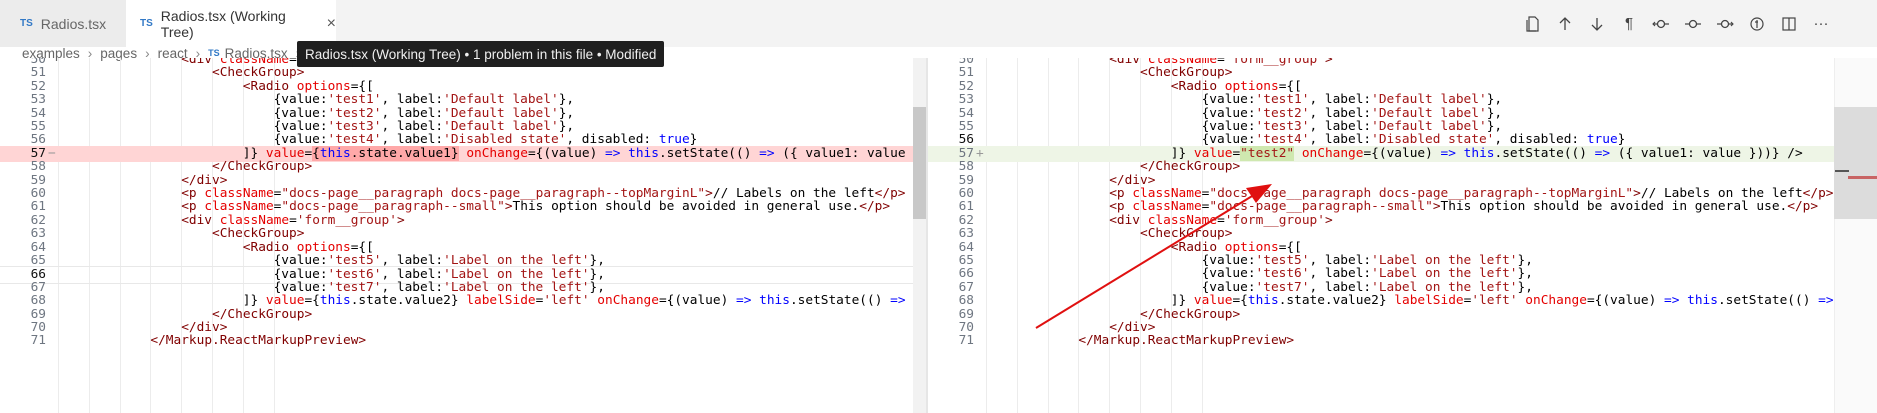  Describe the element at coordinates (223, 23) in the screenshot. I see `tab-label: Radios.tsx (Working Tree)` at that location.